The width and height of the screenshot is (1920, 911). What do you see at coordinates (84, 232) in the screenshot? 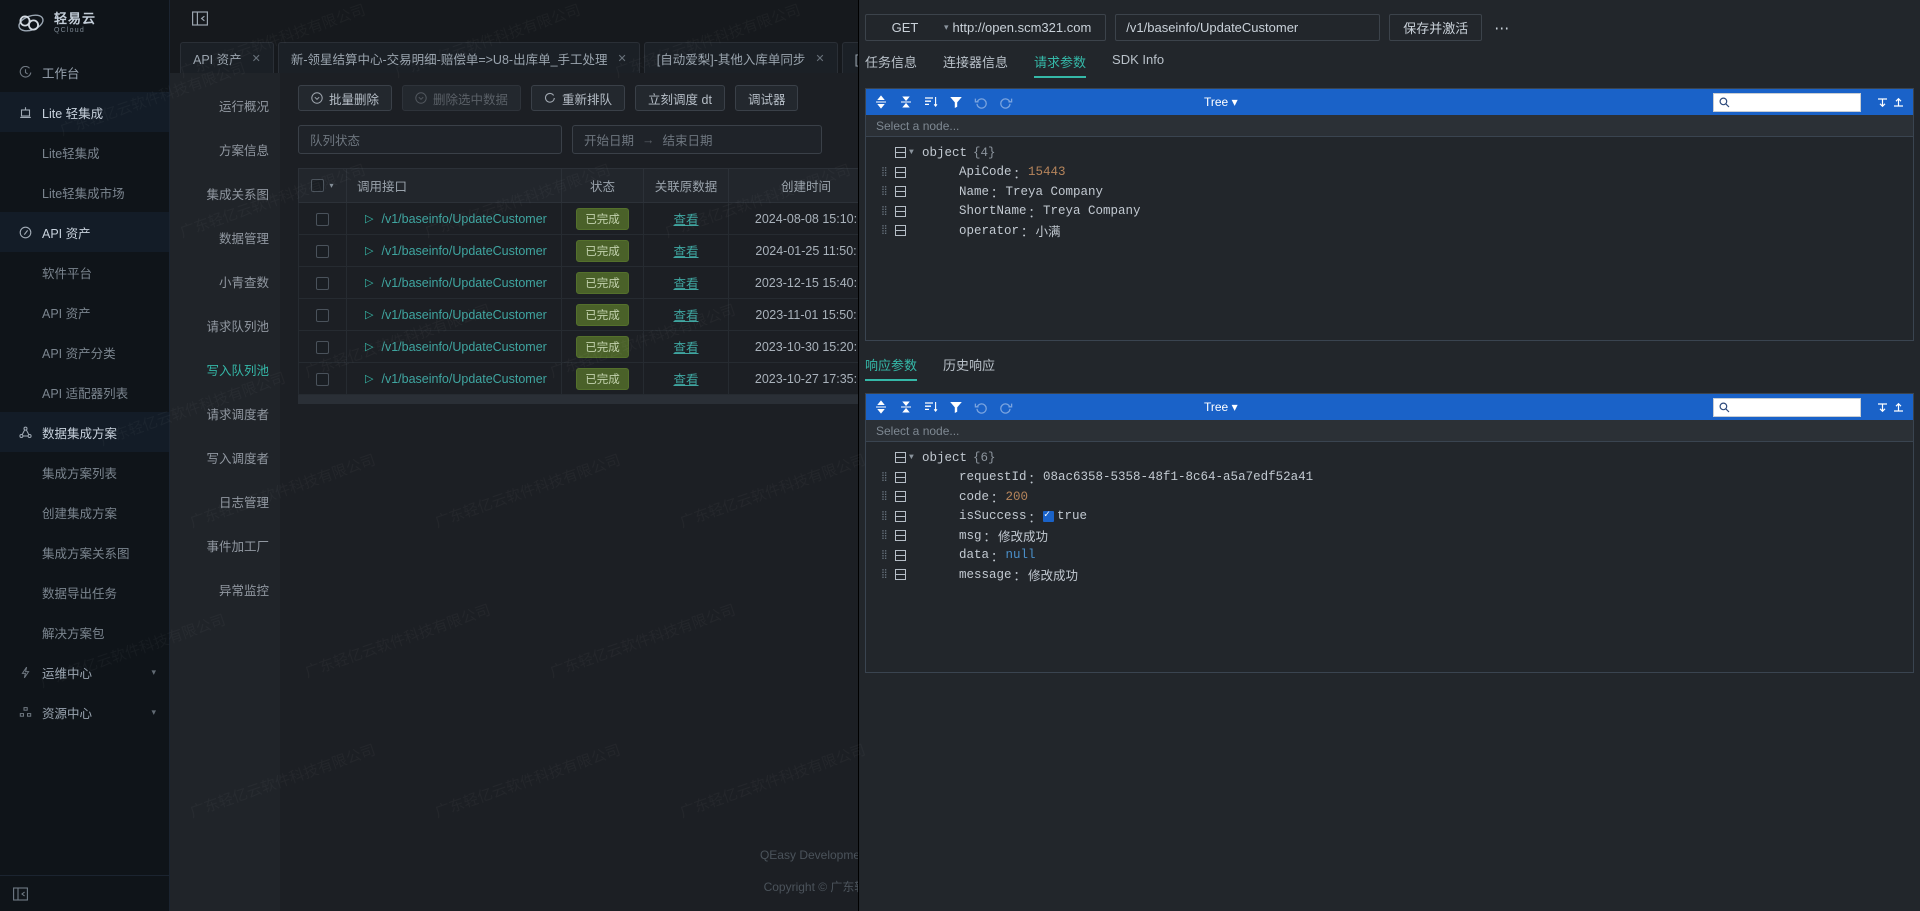
I see `sidebar-item-api-assets: API 资产` at bounding box center [84, 232].